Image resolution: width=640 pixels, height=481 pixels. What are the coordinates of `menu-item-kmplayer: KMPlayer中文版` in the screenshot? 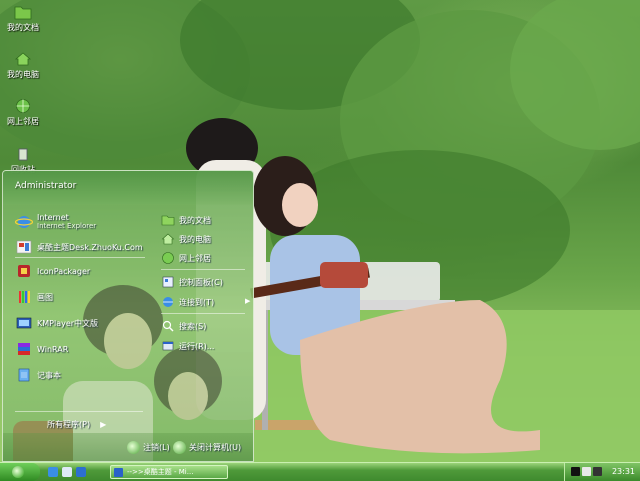 It's located at (56, 323).